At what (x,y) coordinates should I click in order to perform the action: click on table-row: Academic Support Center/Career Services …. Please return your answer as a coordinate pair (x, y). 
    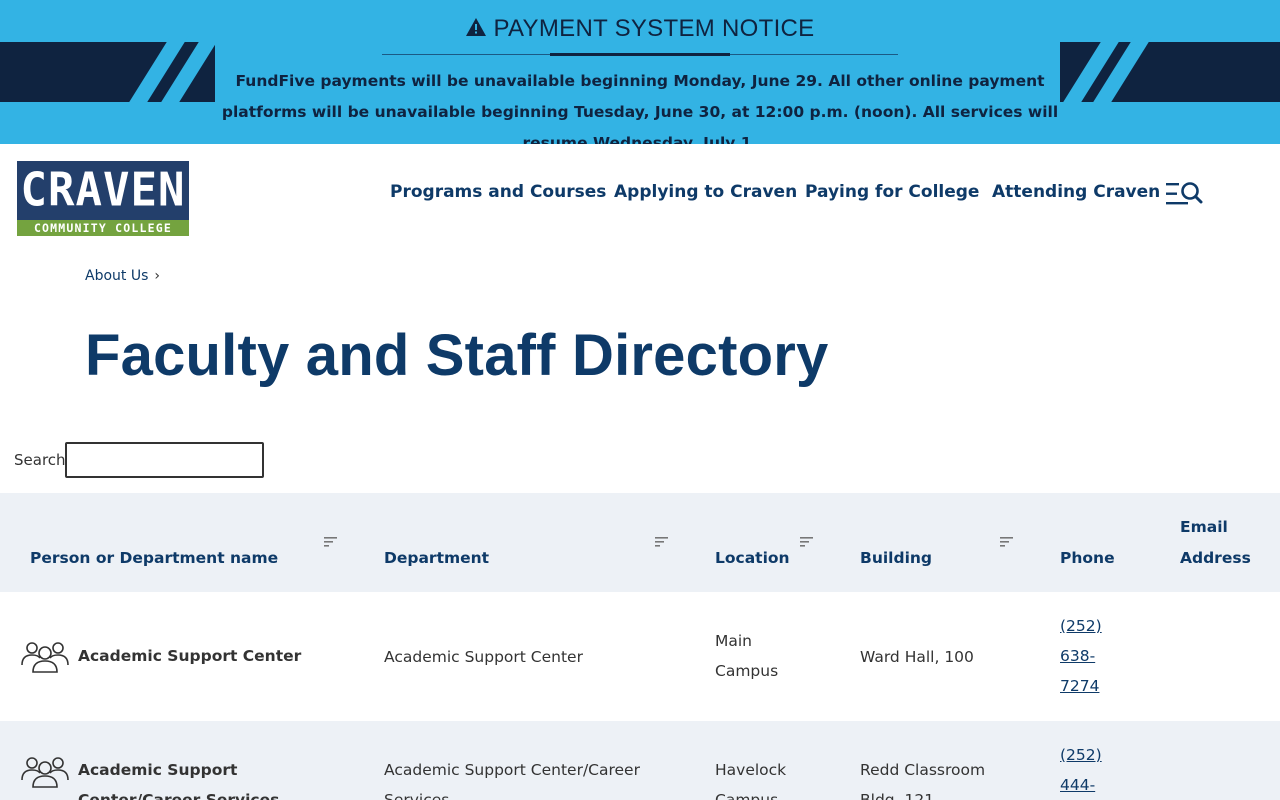
    Looking at the image, I should click on (640, 760).